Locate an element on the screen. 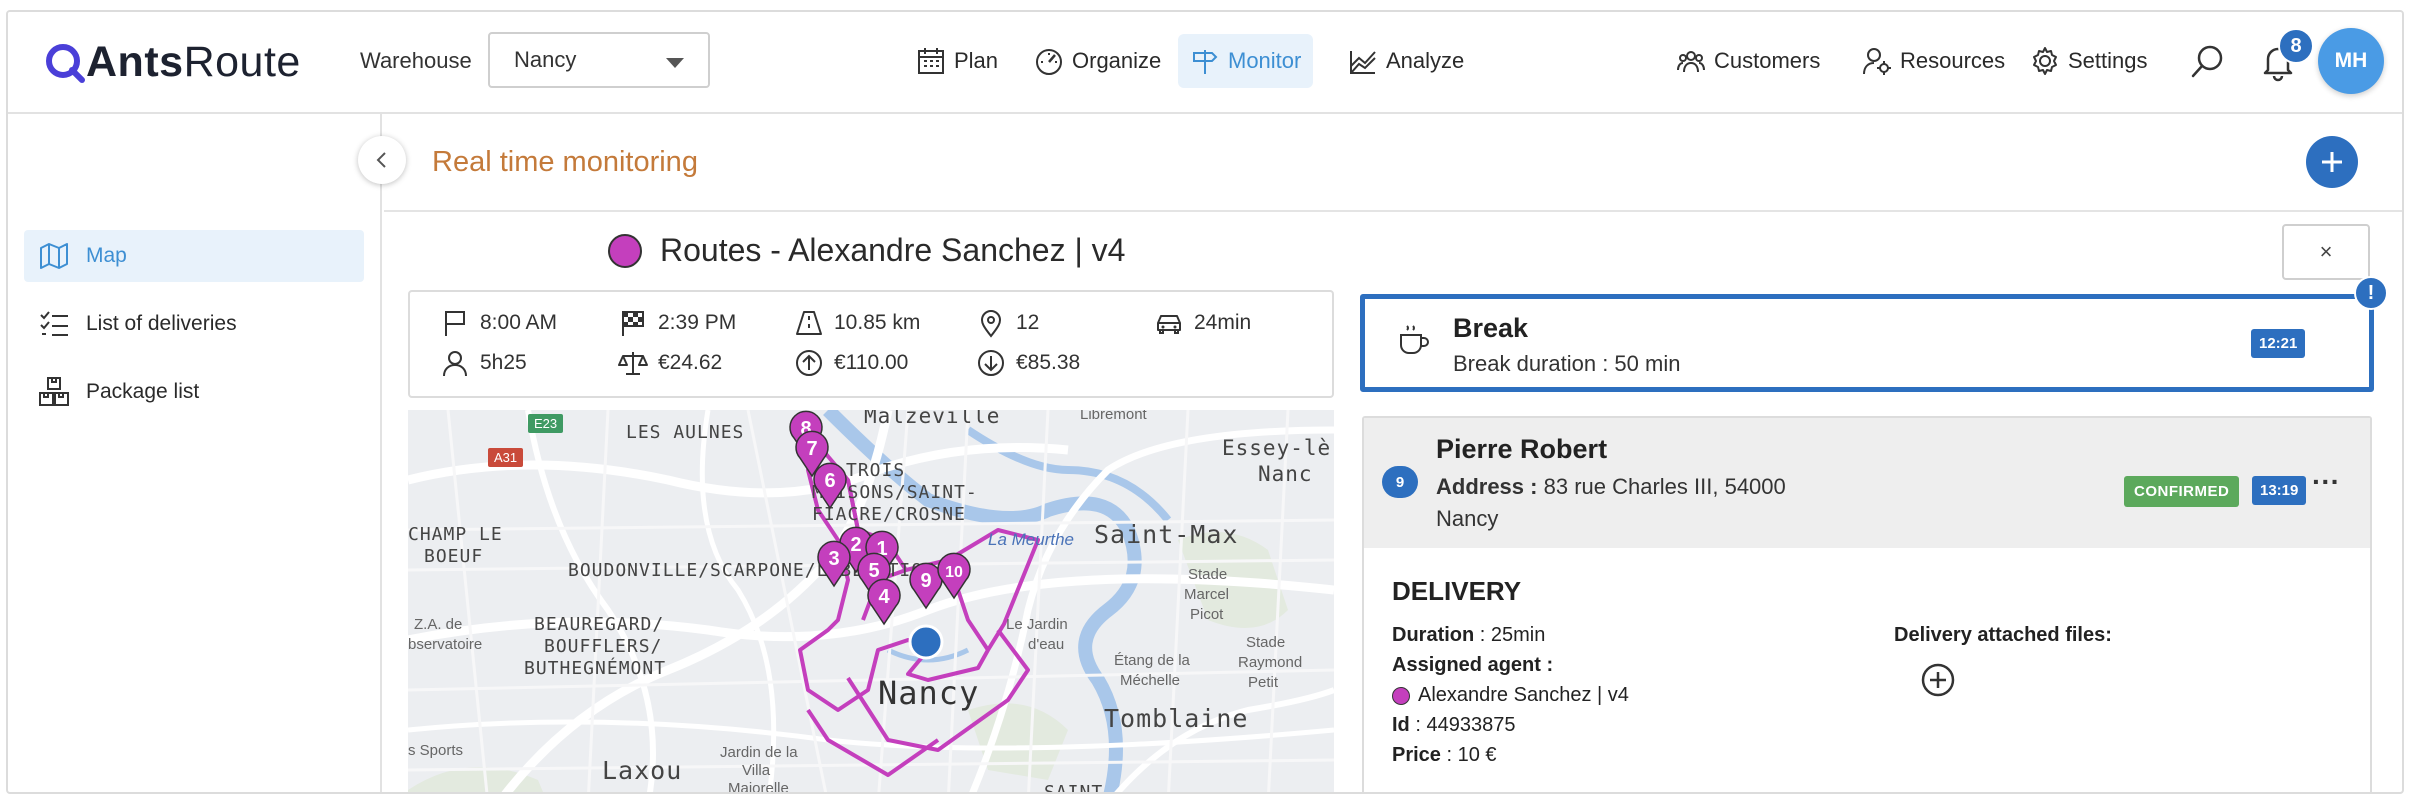 The image size is (2410, 796). stat-duration: 5h25 is located at coordinates (483, 363).